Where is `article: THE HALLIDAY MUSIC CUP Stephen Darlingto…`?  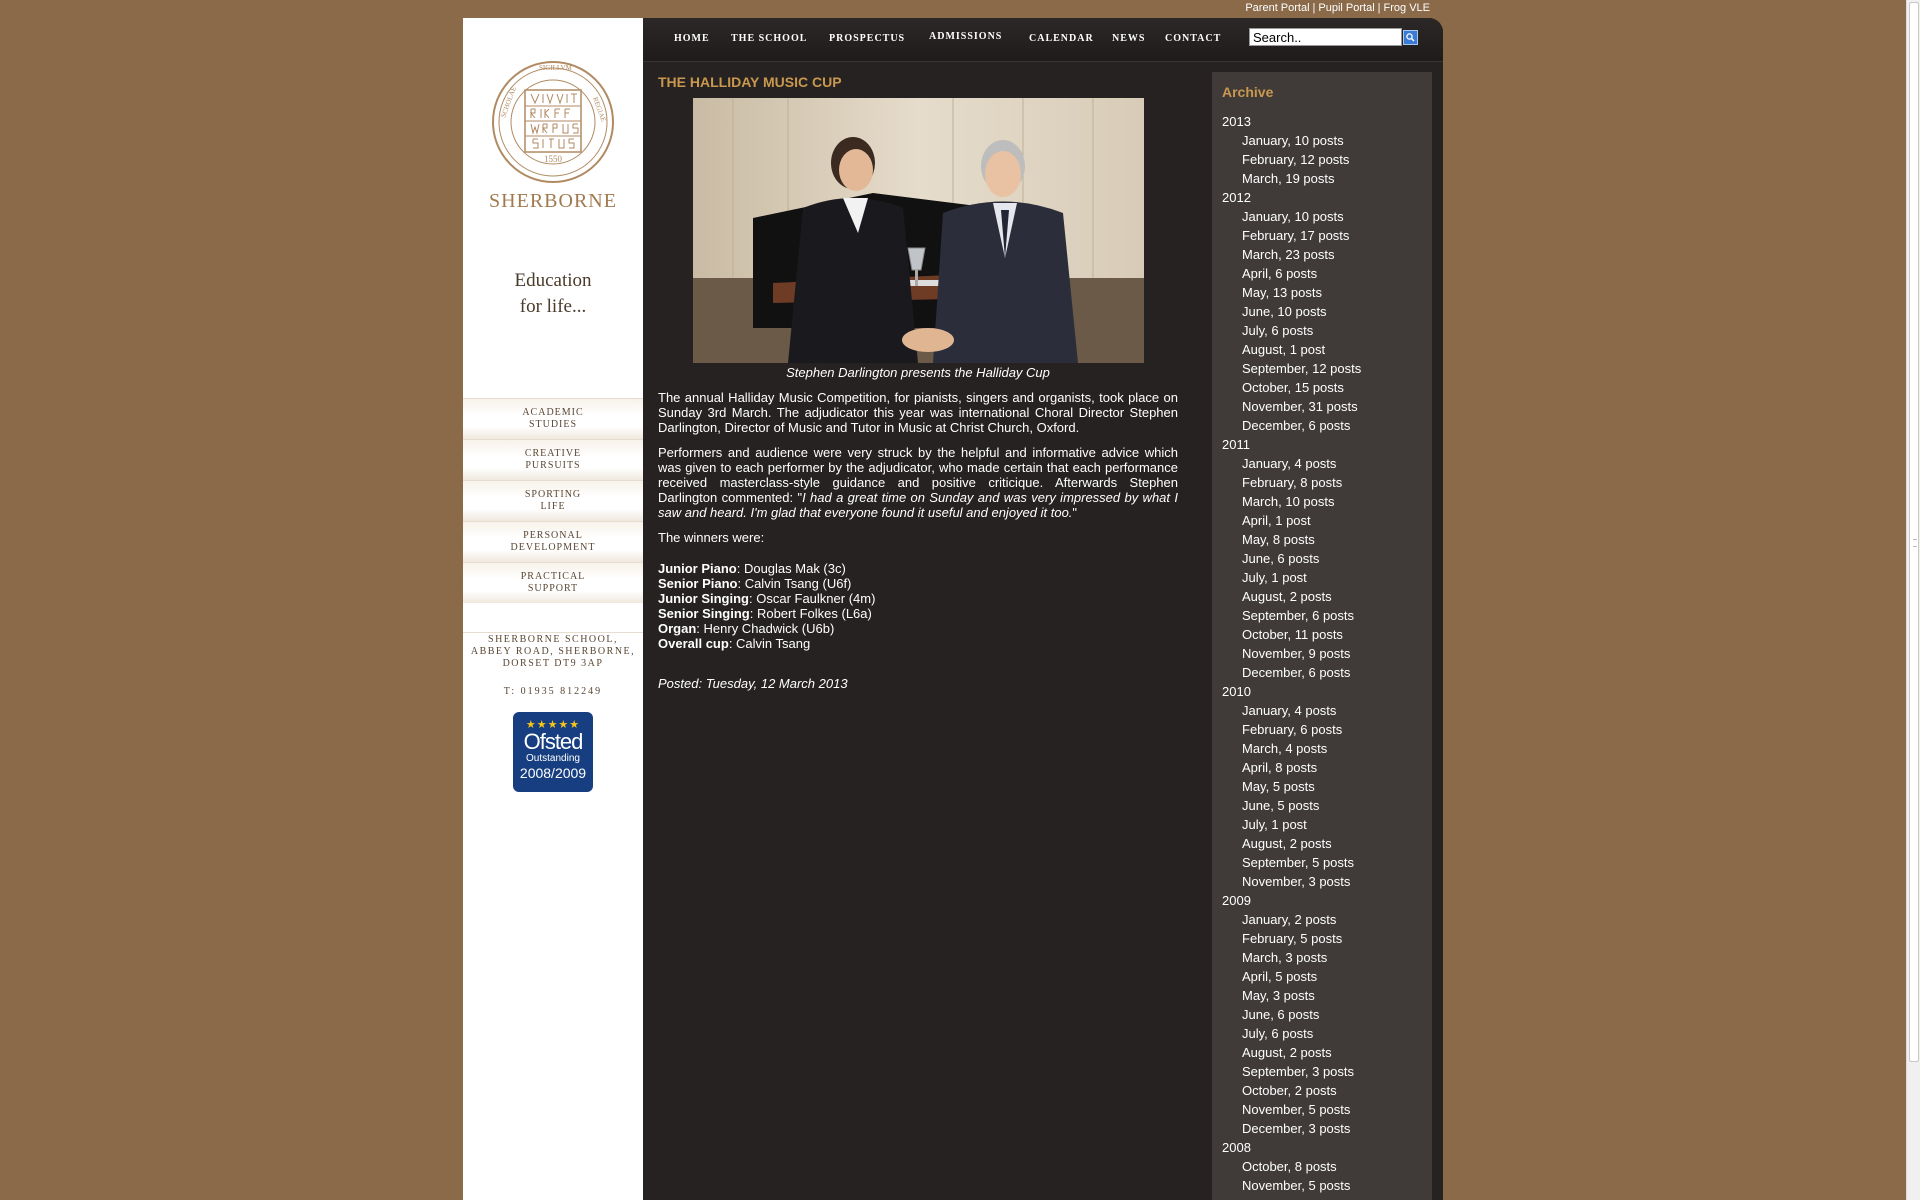
article: THE HALLIDAY MUSIC CUP Stephen Darlingto… is located at coordinates (918, 382).